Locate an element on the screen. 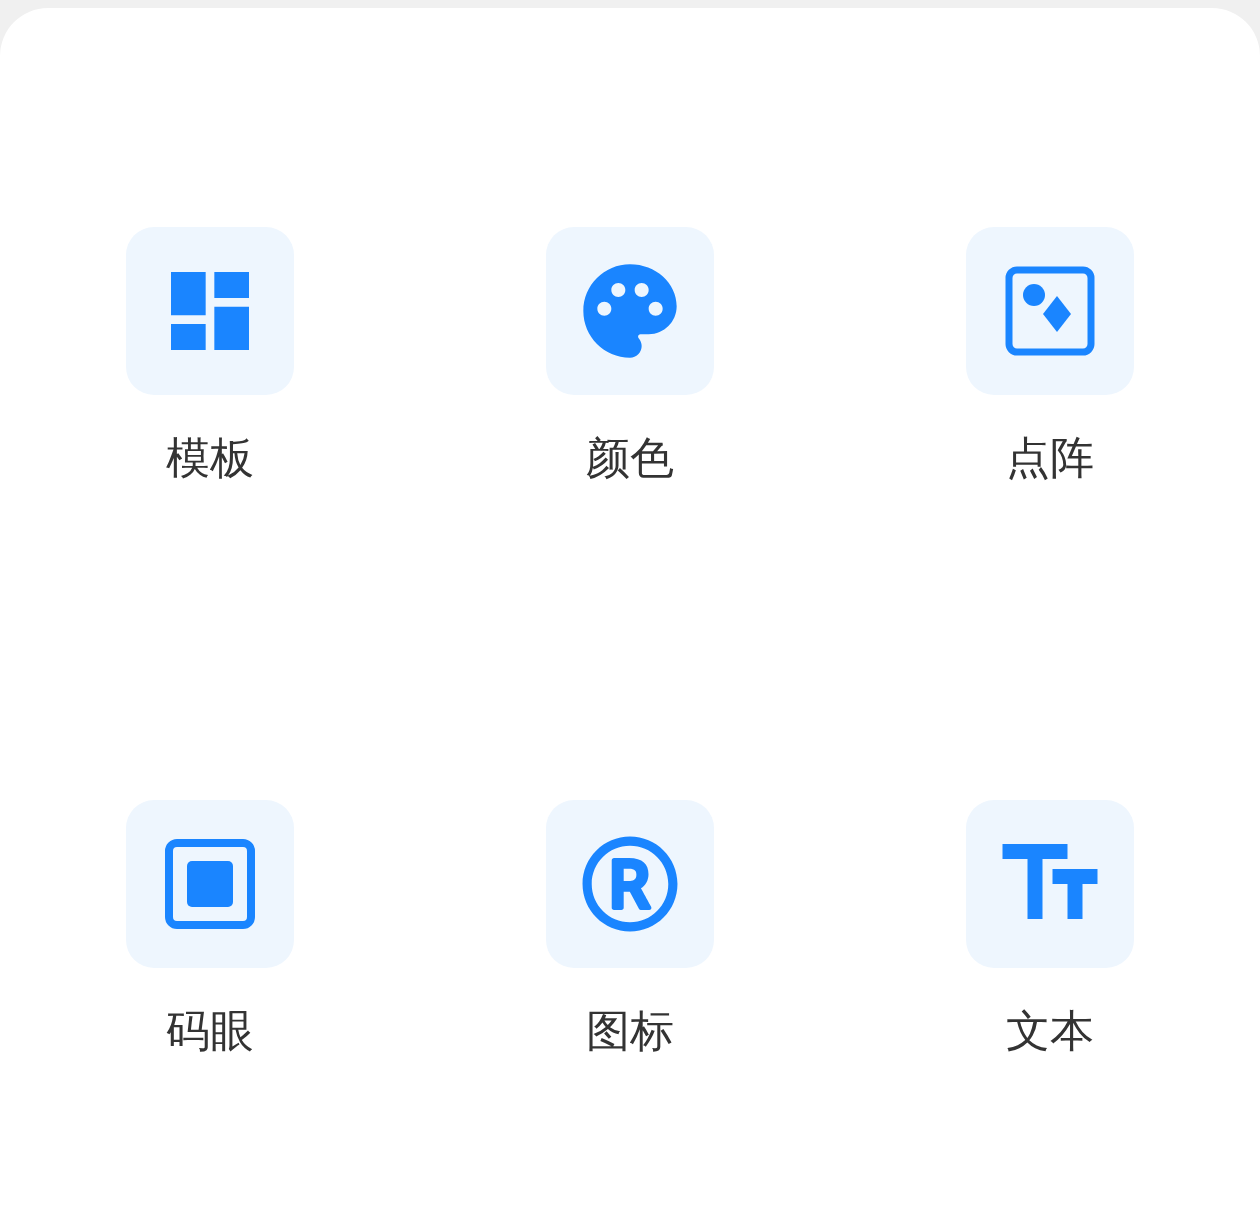  tool-label: 文本 is located at coordinates (1050, 1031).